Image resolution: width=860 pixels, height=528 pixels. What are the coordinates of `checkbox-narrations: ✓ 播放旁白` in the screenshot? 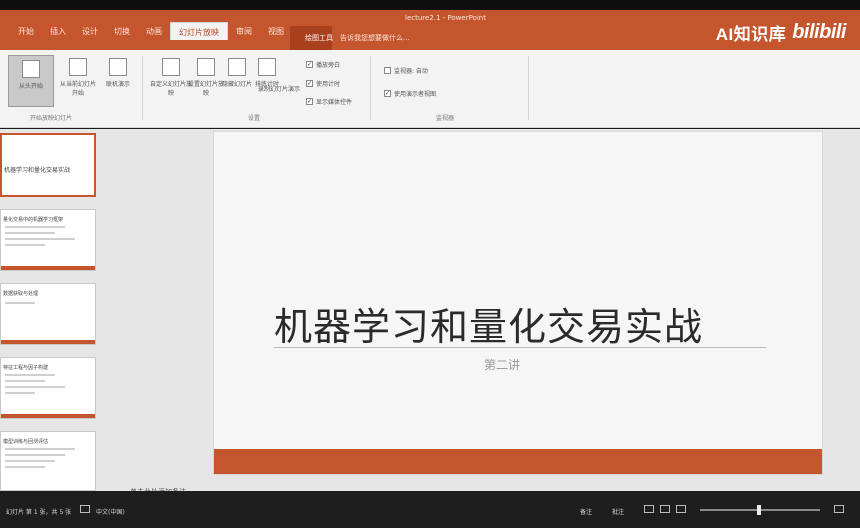 It's located at (323, 64).